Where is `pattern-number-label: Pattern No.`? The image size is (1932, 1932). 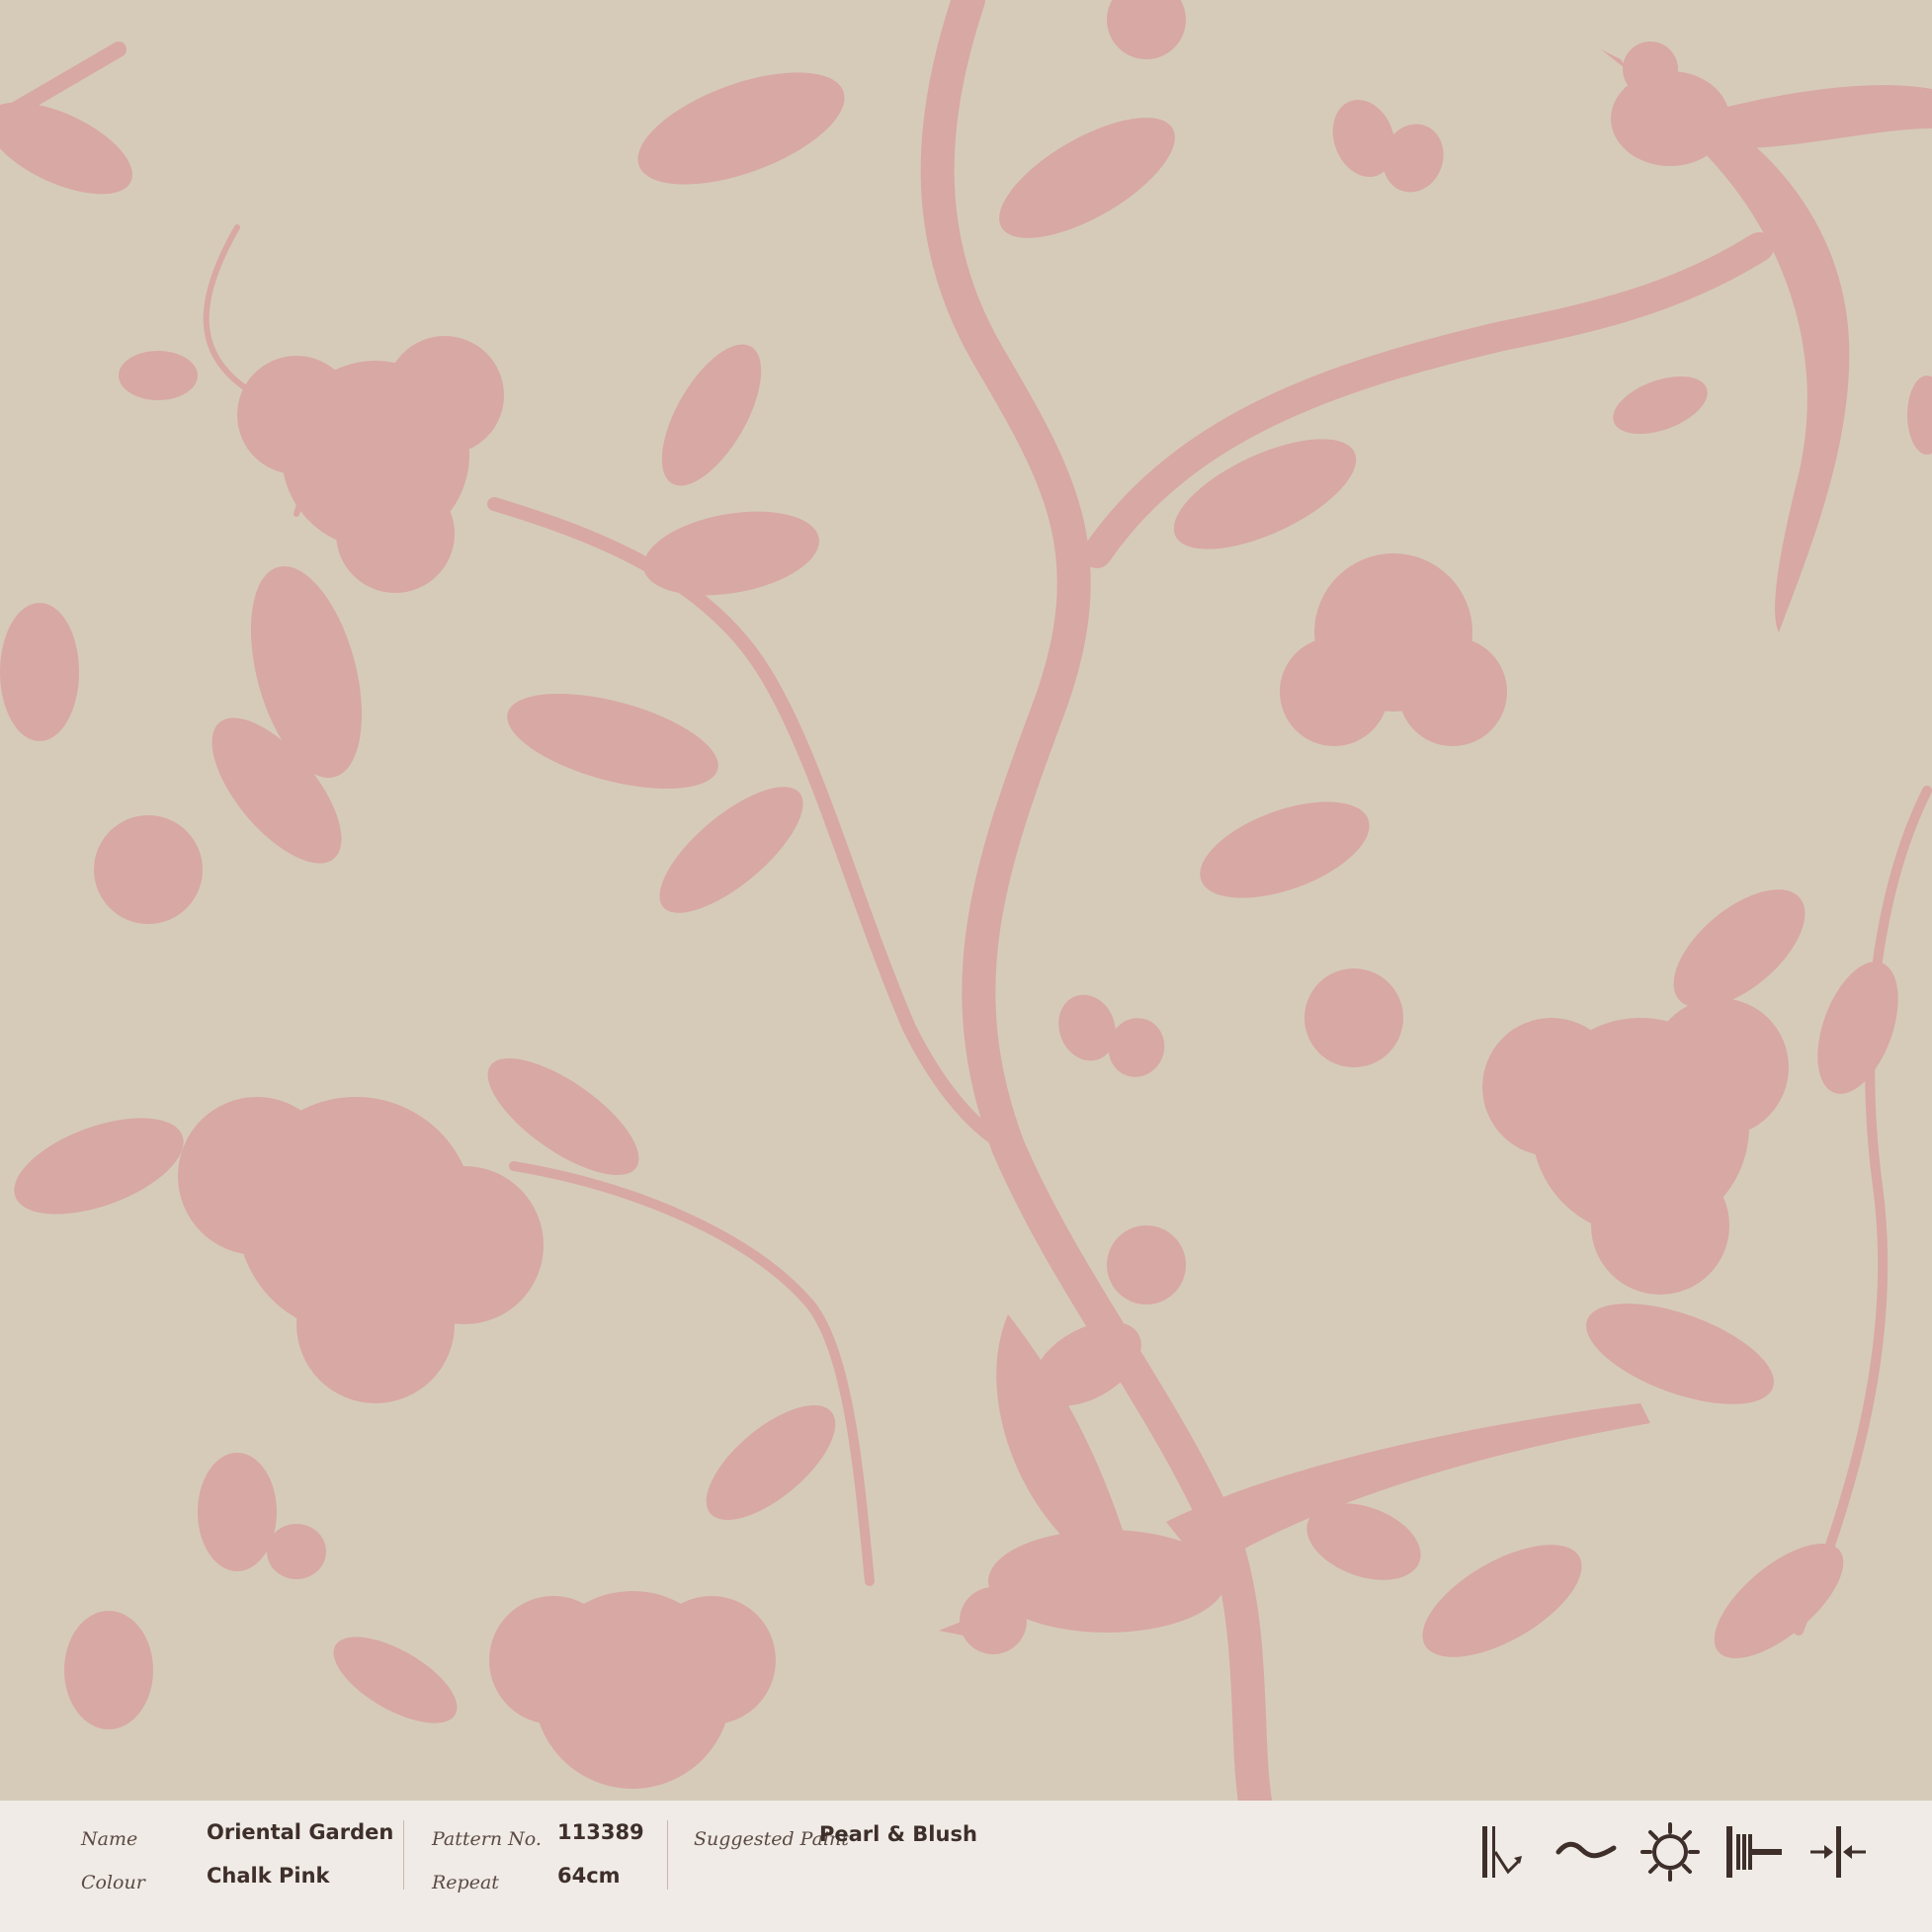
pattern-number-label: Pattern No. is located at coordinates (487, 1839).